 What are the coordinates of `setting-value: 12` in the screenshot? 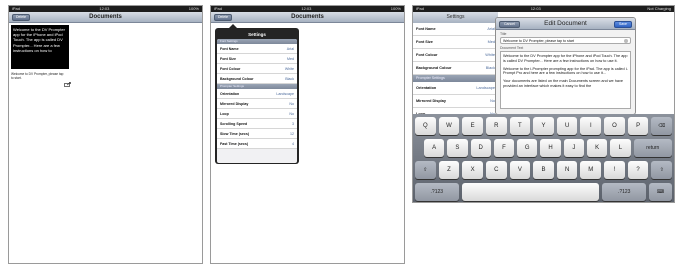 It's located at (292, 133).